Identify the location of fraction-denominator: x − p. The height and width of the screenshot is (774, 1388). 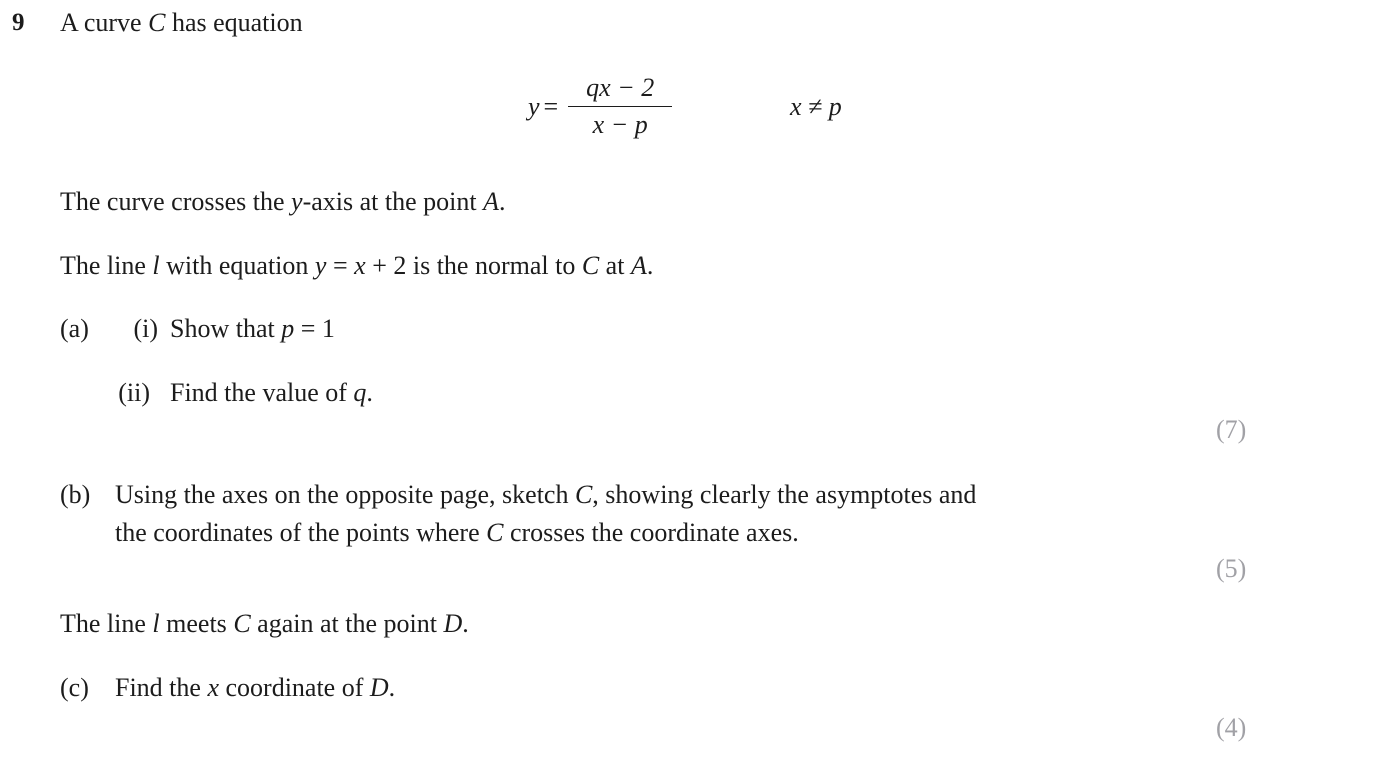
(620, 125).